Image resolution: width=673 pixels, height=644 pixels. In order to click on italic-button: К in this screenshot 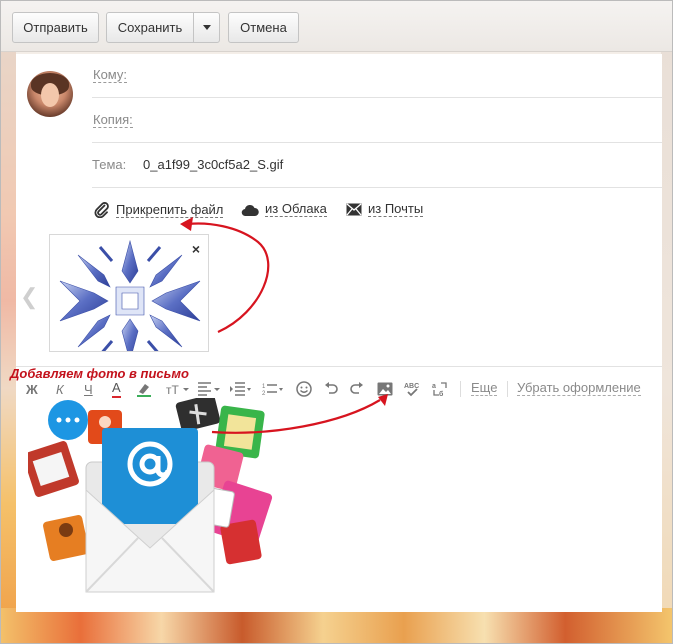, I will do `click(60, 389)`.